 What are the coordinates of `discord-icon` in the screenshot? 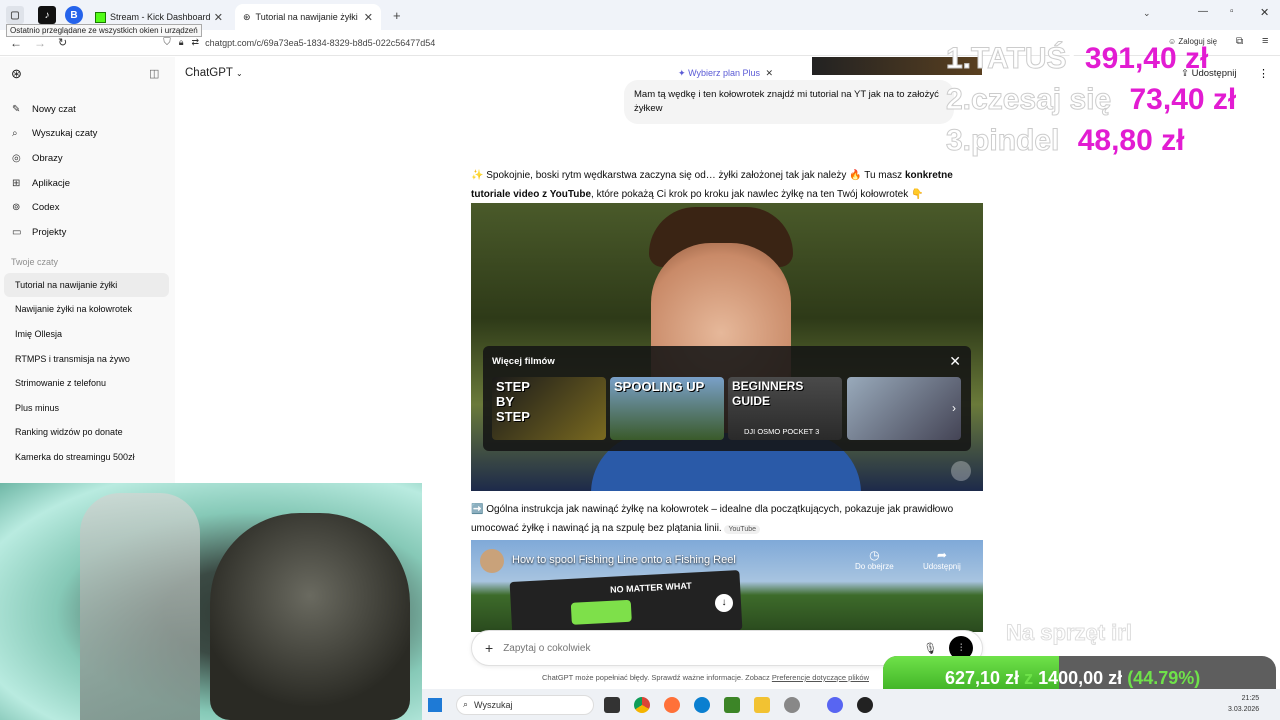 It's located at (835, 704).